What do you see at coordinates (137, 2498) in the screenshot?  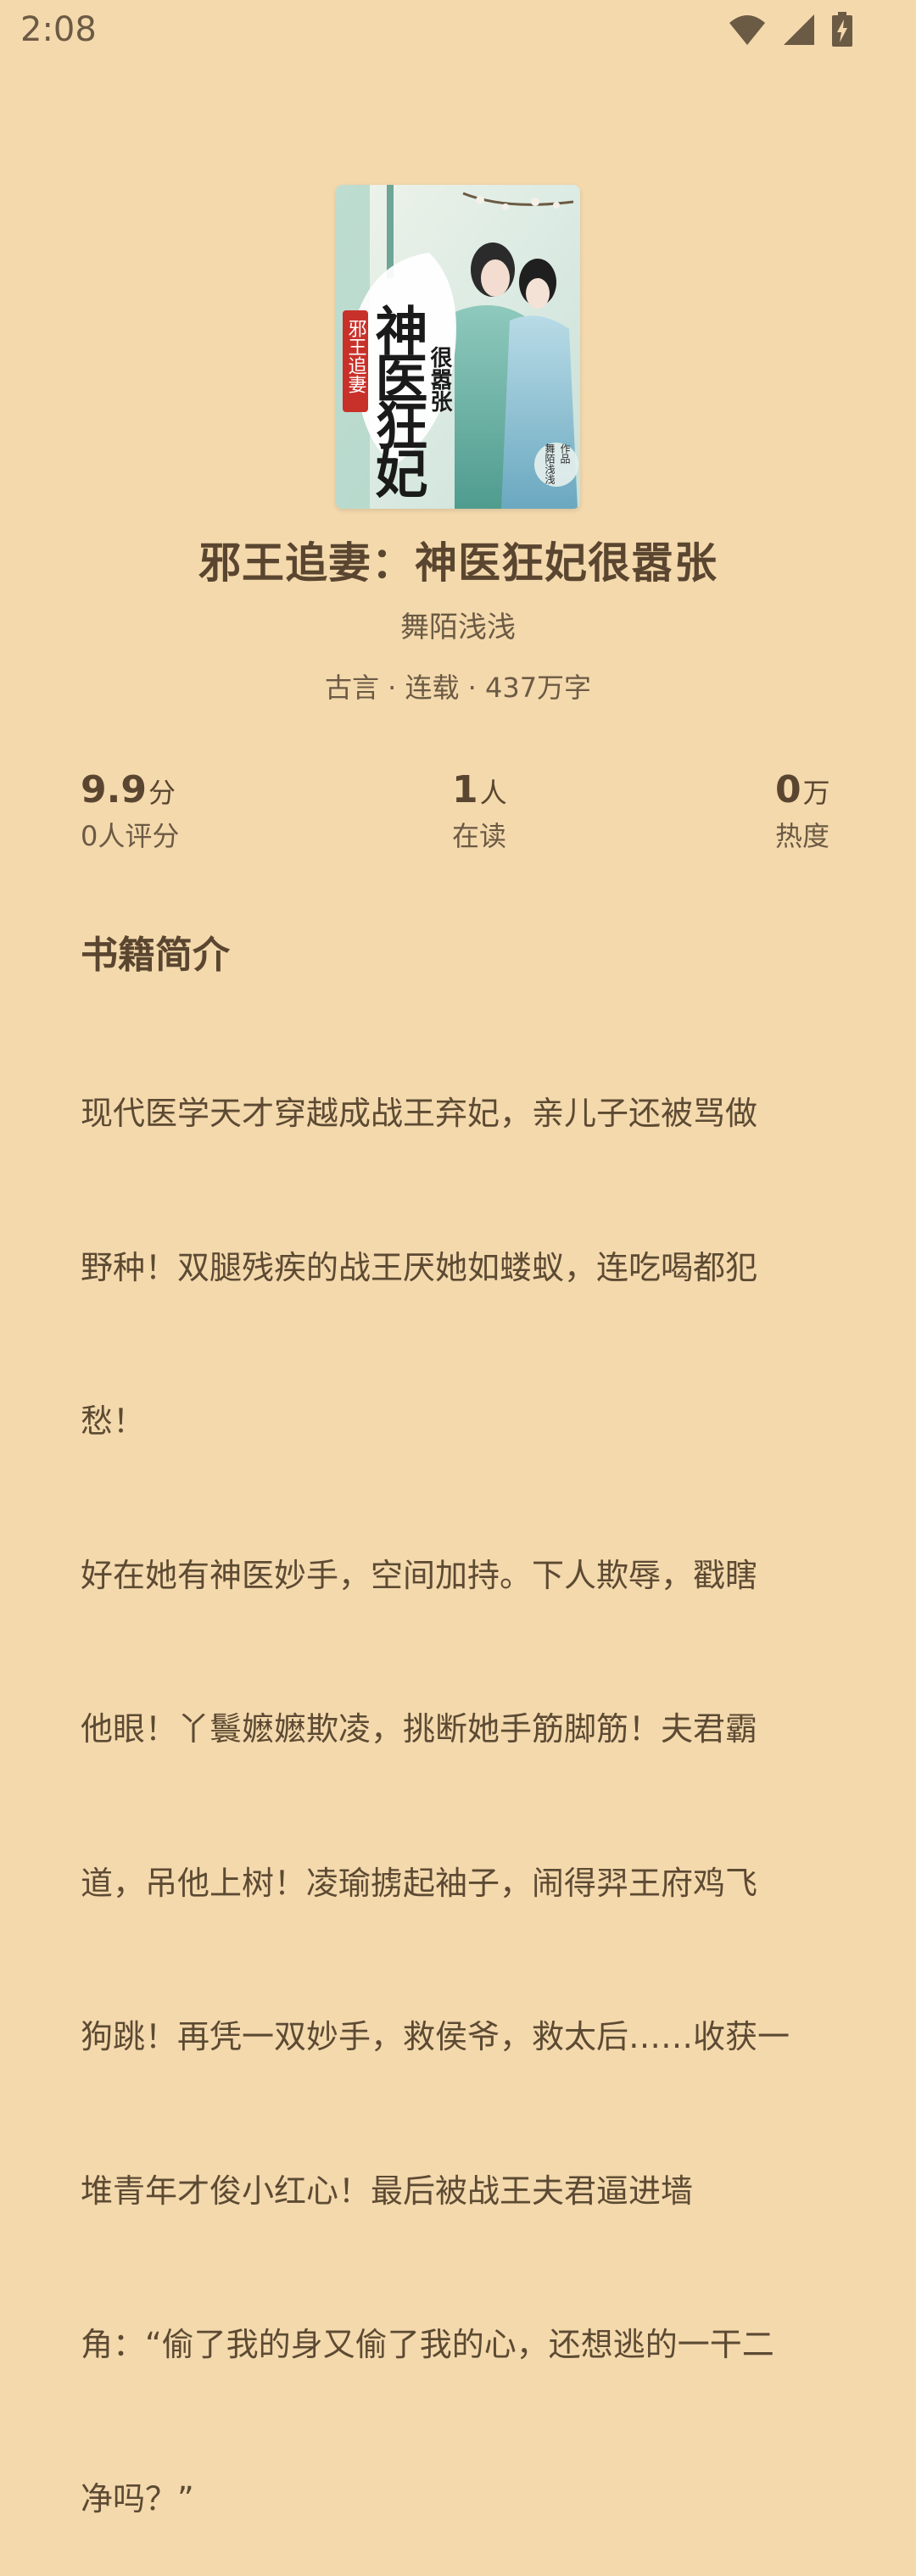 I see `intro-line: 净吗？”` at bounding box center [137, 2498].